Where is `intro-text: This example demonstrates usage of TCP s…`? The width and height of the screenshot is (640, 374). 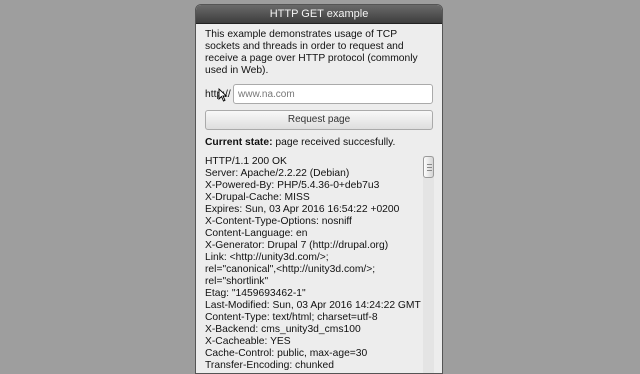
intro-text: This example demonstrates usage of TCP s… is located at coordinates (311, 52).